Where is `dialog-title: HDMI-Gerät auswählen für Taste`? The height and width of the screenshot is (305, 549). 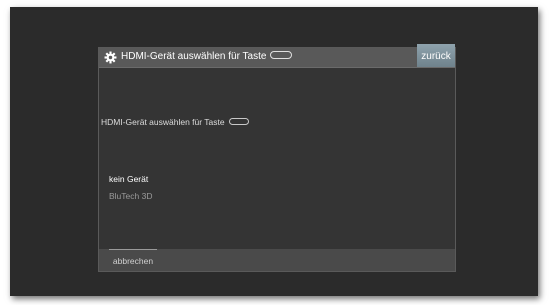
dialog-title: HDMI-Gerät auswählen für Taste is located at coordinates (207, 56).